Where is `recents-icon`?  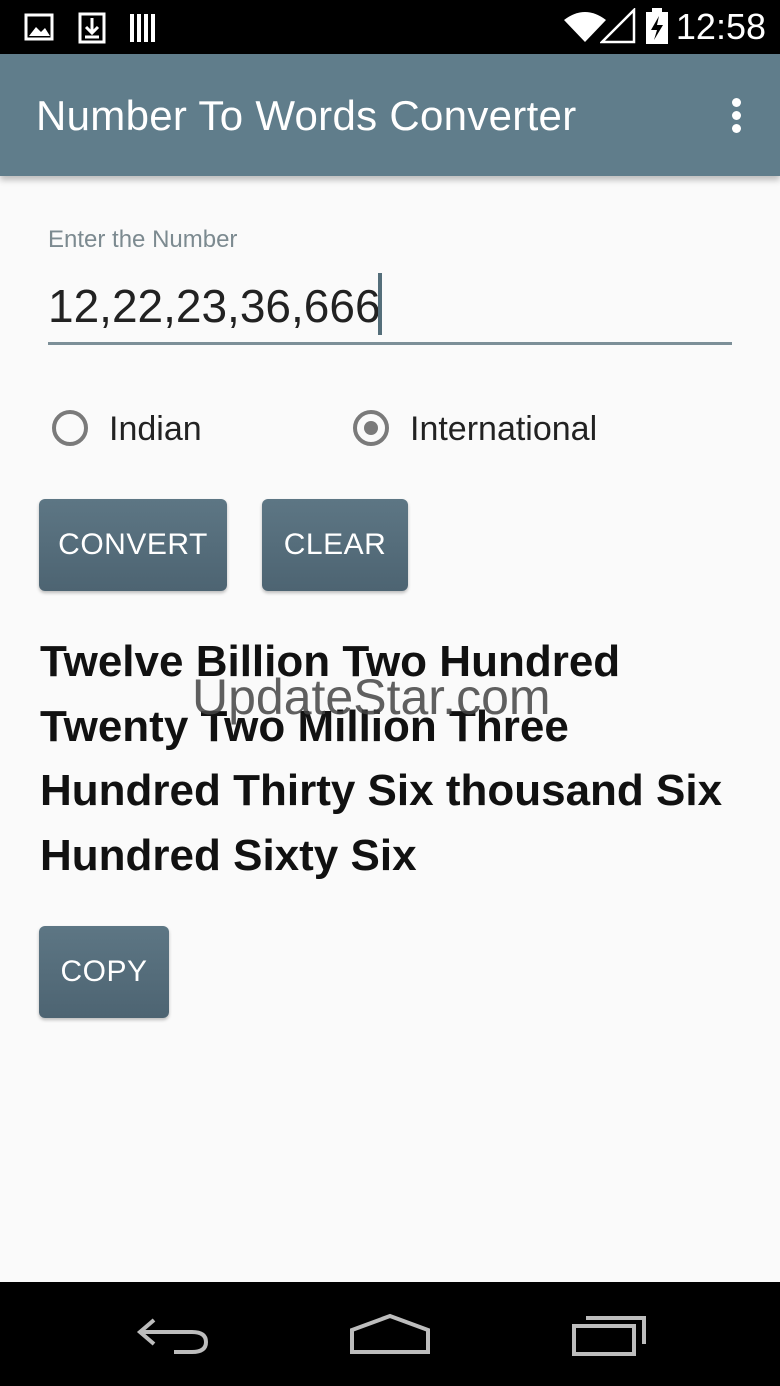 recents-icon is located at coordinates (610, 1335).